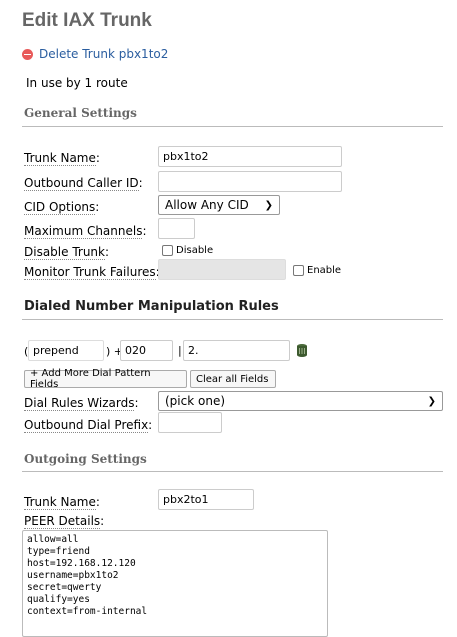 This screenshot has width=457, height=637. Describe the element at coordinates (195, 250) in the screenshot. I see `disable-checkbox-label: Disable` at that location.